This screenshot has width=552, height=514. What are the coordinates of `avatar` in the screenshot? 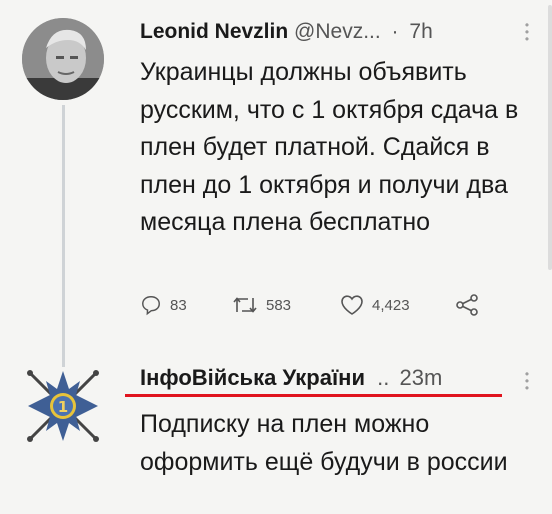 It's located at (63, 59).